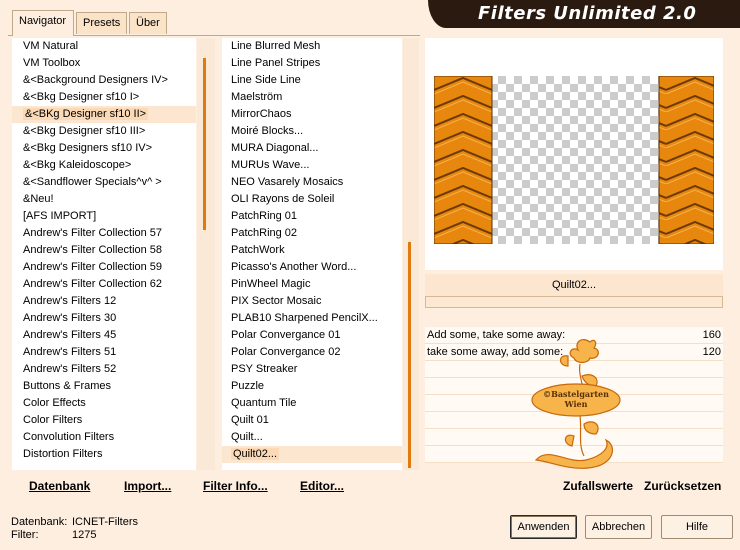  What do you see at coordinates (312, 114) in the screenshot?
I see `filter-item: MirrorChaos` at bounding box center [312, 114].